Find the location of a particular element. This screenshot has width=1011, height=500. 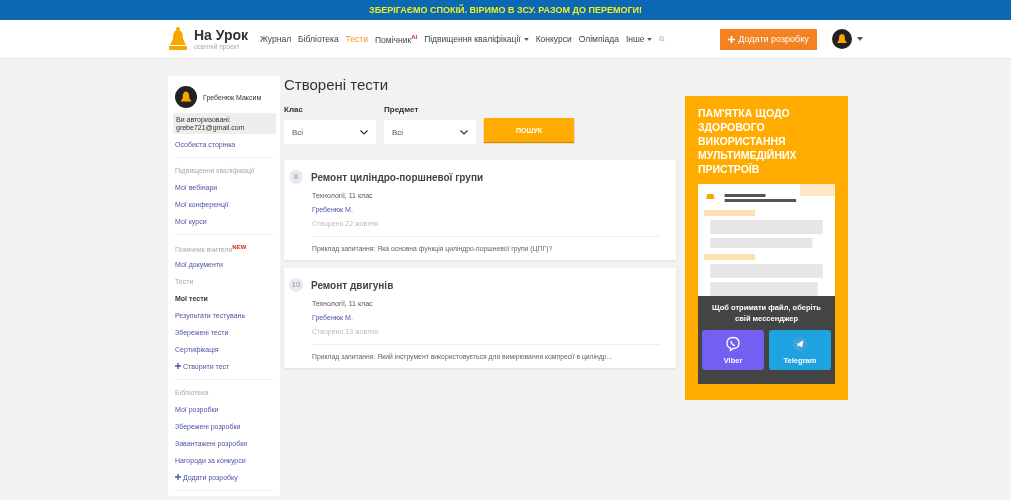

bell-logo-icon is located at coordinates (178, 39).